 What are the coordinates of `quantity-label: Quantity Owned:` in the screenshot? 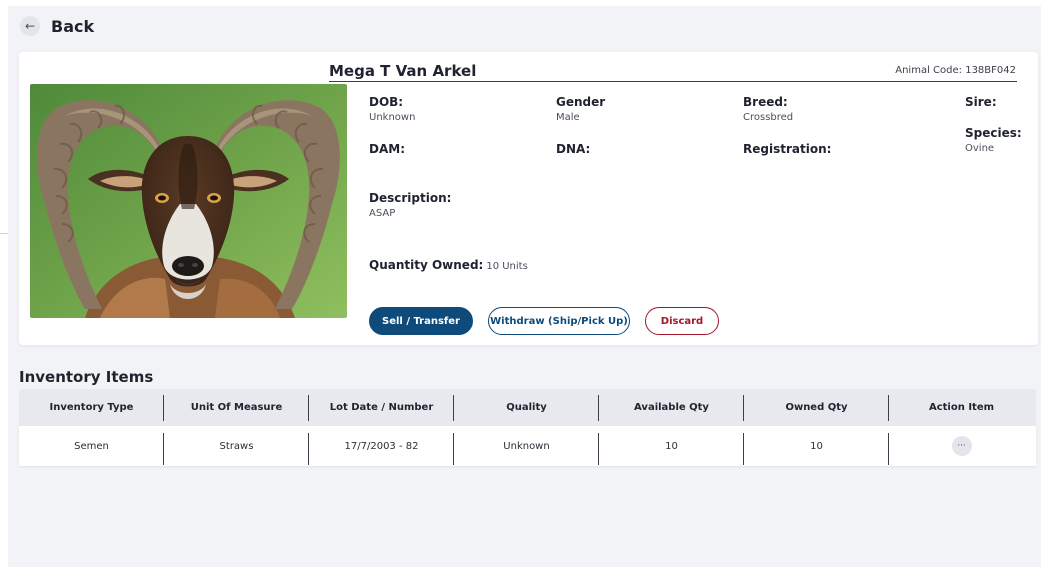 It's located at (426, 265).